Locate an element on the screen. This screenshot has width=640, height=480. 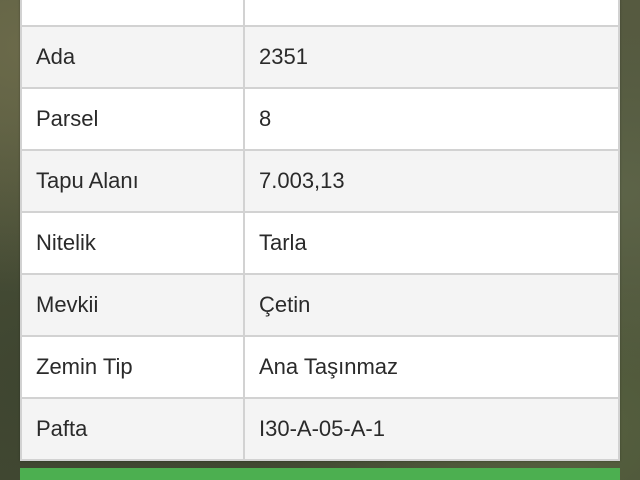
nitelik-label: Nitelik is located at coordinates (132, 243).